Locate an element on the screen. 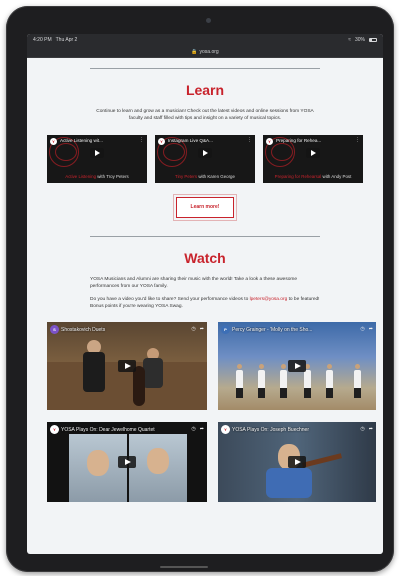 This screenshot has height=576, width=399. video-thumbnail: Y Instagram Live Q&A... ⋮ is located at coordinates (205, 153).